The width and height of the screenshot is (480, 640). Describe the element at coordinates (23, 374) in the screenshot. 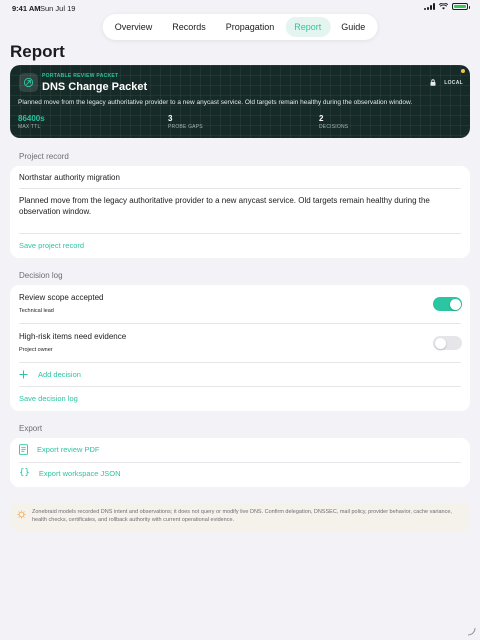

I see `plus-icon` at that location.